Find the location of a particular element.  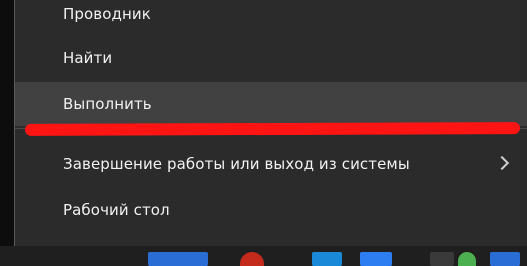

menu-item-label: Найти is located at coordinates (88, 58).